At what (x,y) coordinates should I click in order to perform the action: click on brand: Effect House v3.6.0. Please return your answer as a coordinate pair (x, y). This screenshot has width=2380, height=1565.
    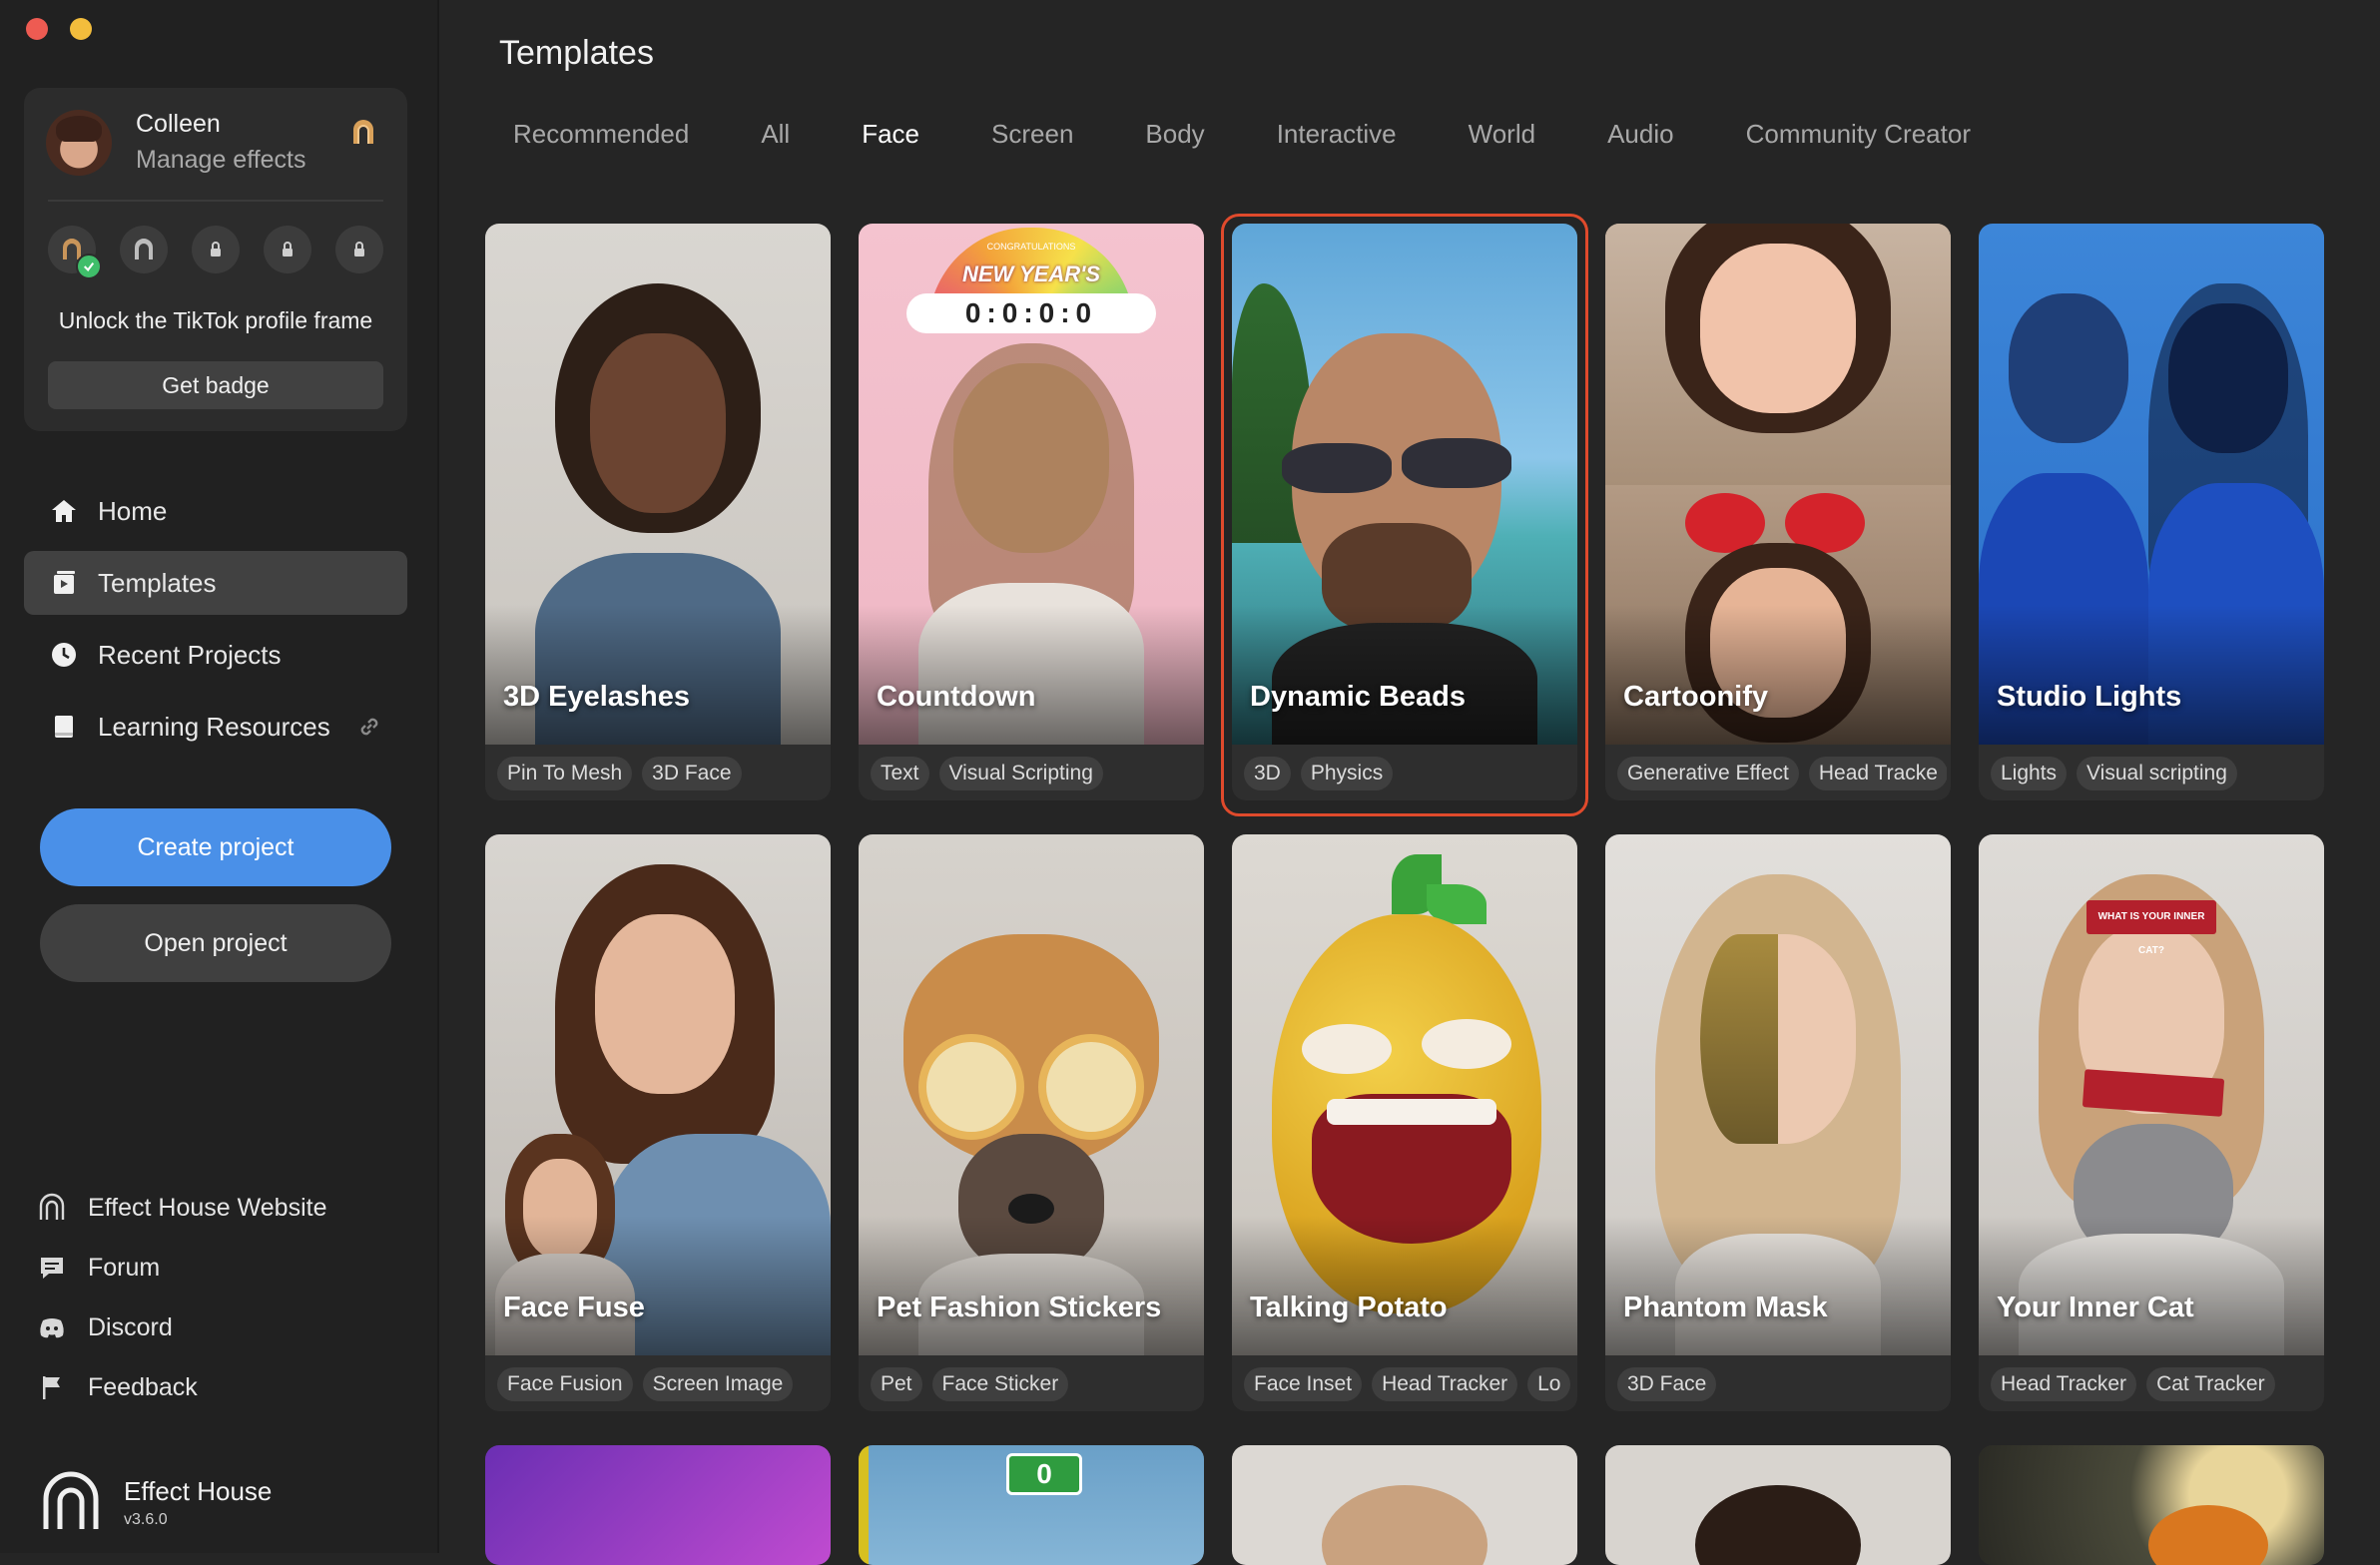
    Looking at the image, I should click on (156, 1502).